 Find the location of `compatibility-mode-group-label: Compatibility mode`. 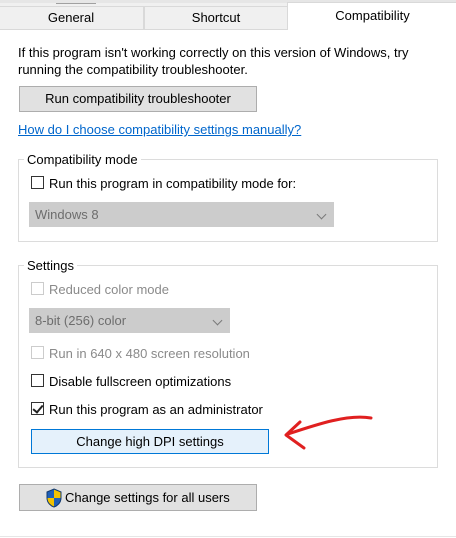

compatibility-mode-group-label: Compatibility mode is located at coordinates (82, 159).